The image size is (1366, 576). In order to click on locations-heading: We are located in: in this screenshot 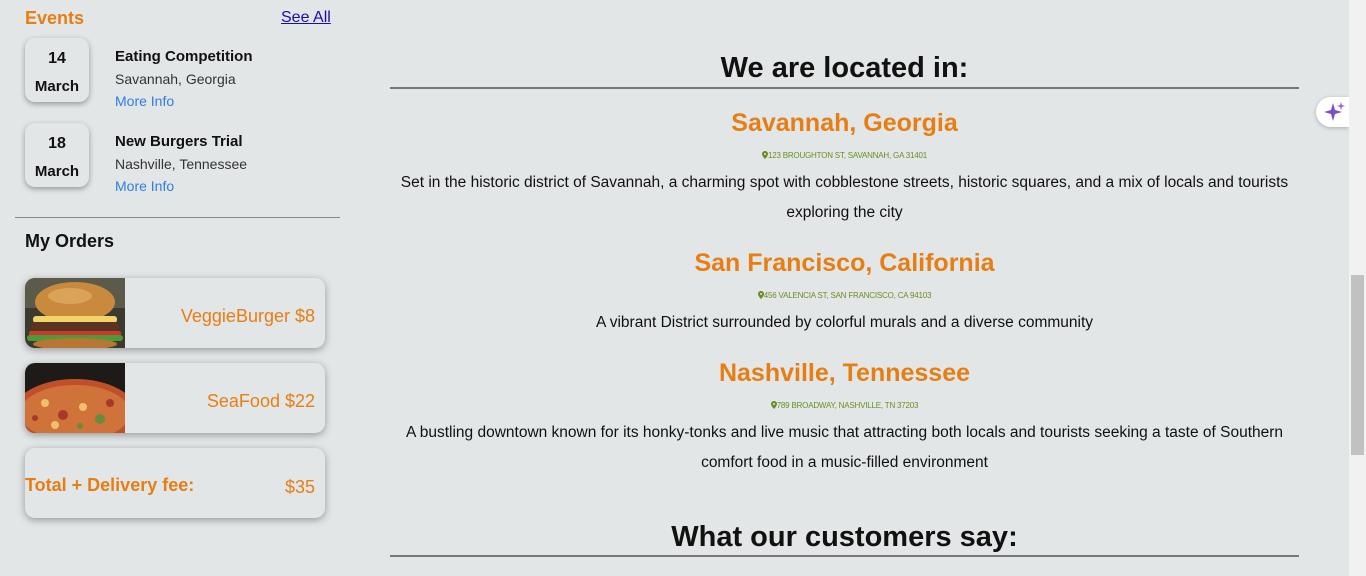, I will do `click(844, 68)`.